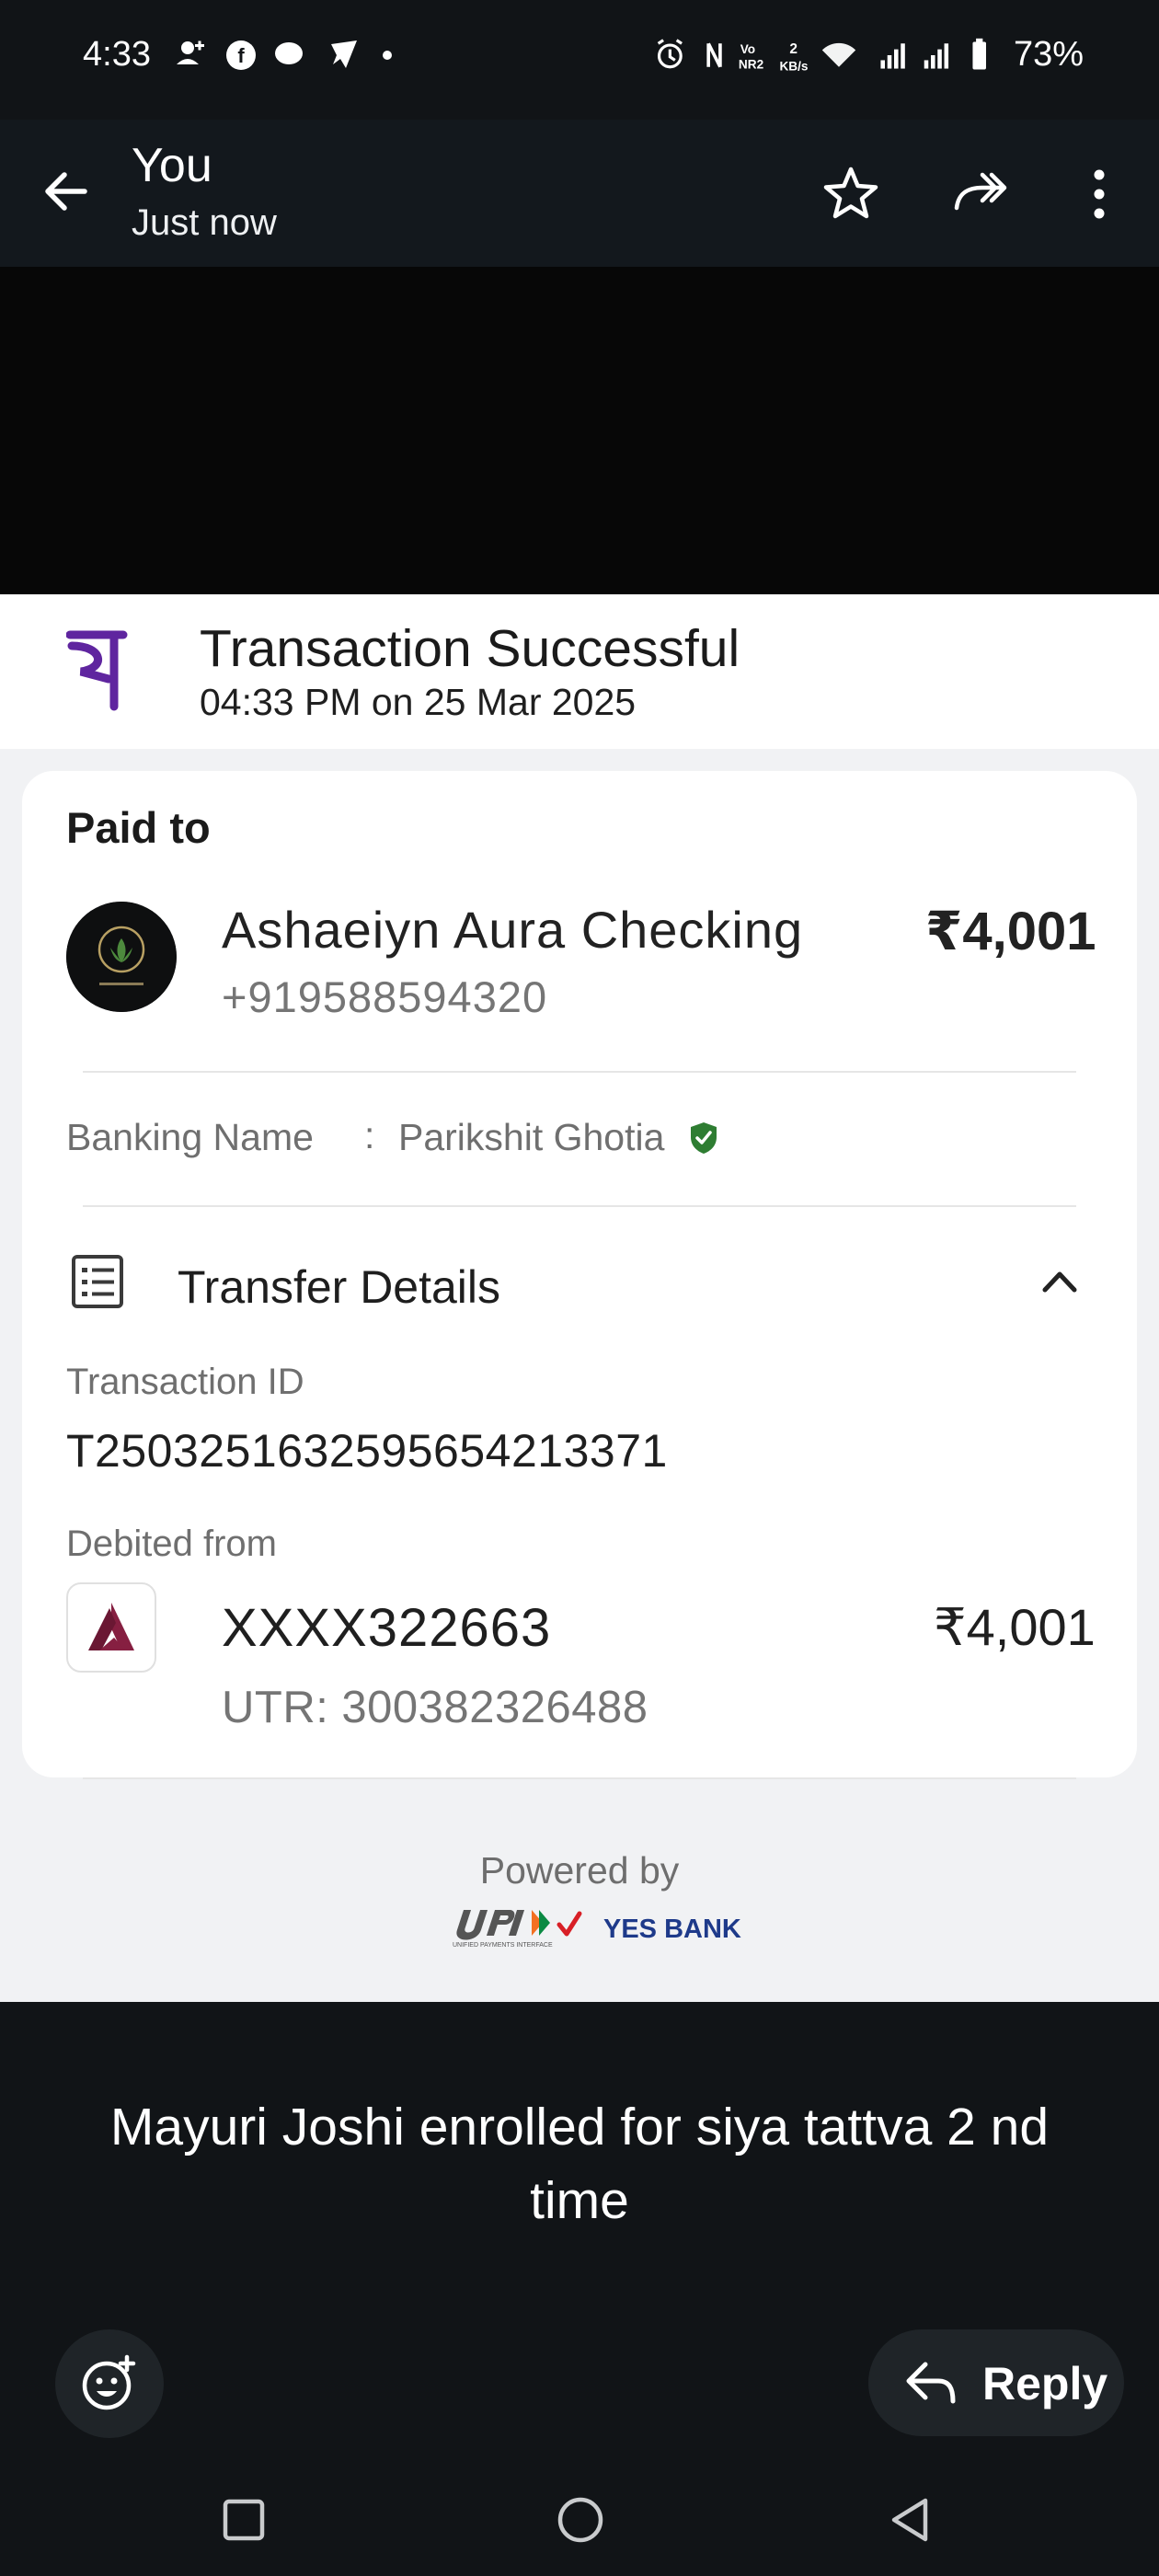 The height and width of the screenshot is (2576, 1159). Describe the element at coordinates (66, 191) in the screenshot. I see `back-arrow-icon` at that location.